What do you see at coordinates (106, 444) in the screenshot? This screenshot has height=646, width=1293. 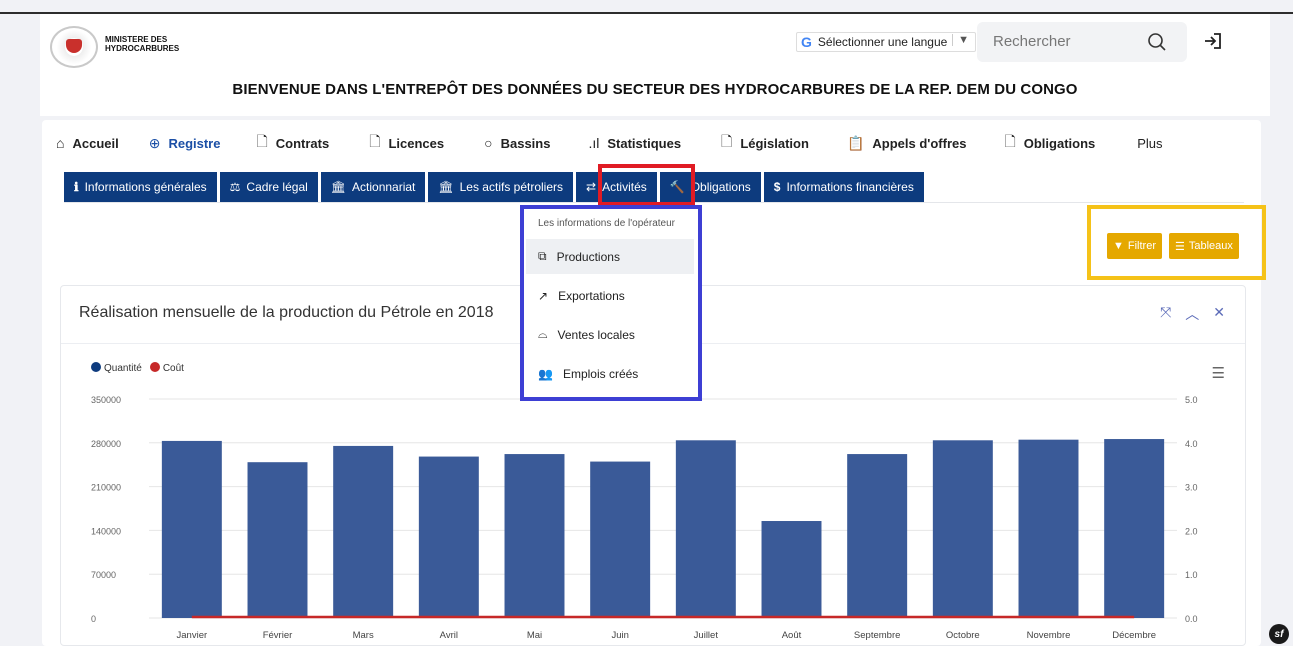 I see `y-tick-label: 280000` at bounding box center [106, 444].